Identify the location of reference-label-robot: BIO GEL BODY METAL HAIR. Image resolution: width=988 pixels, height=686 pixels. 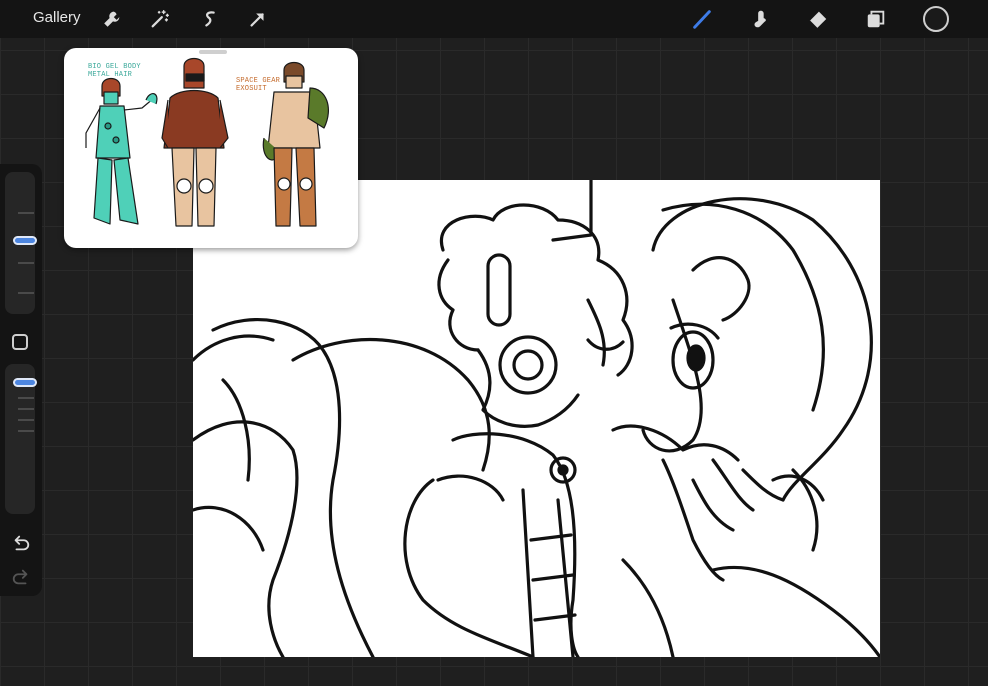
(114, 71).